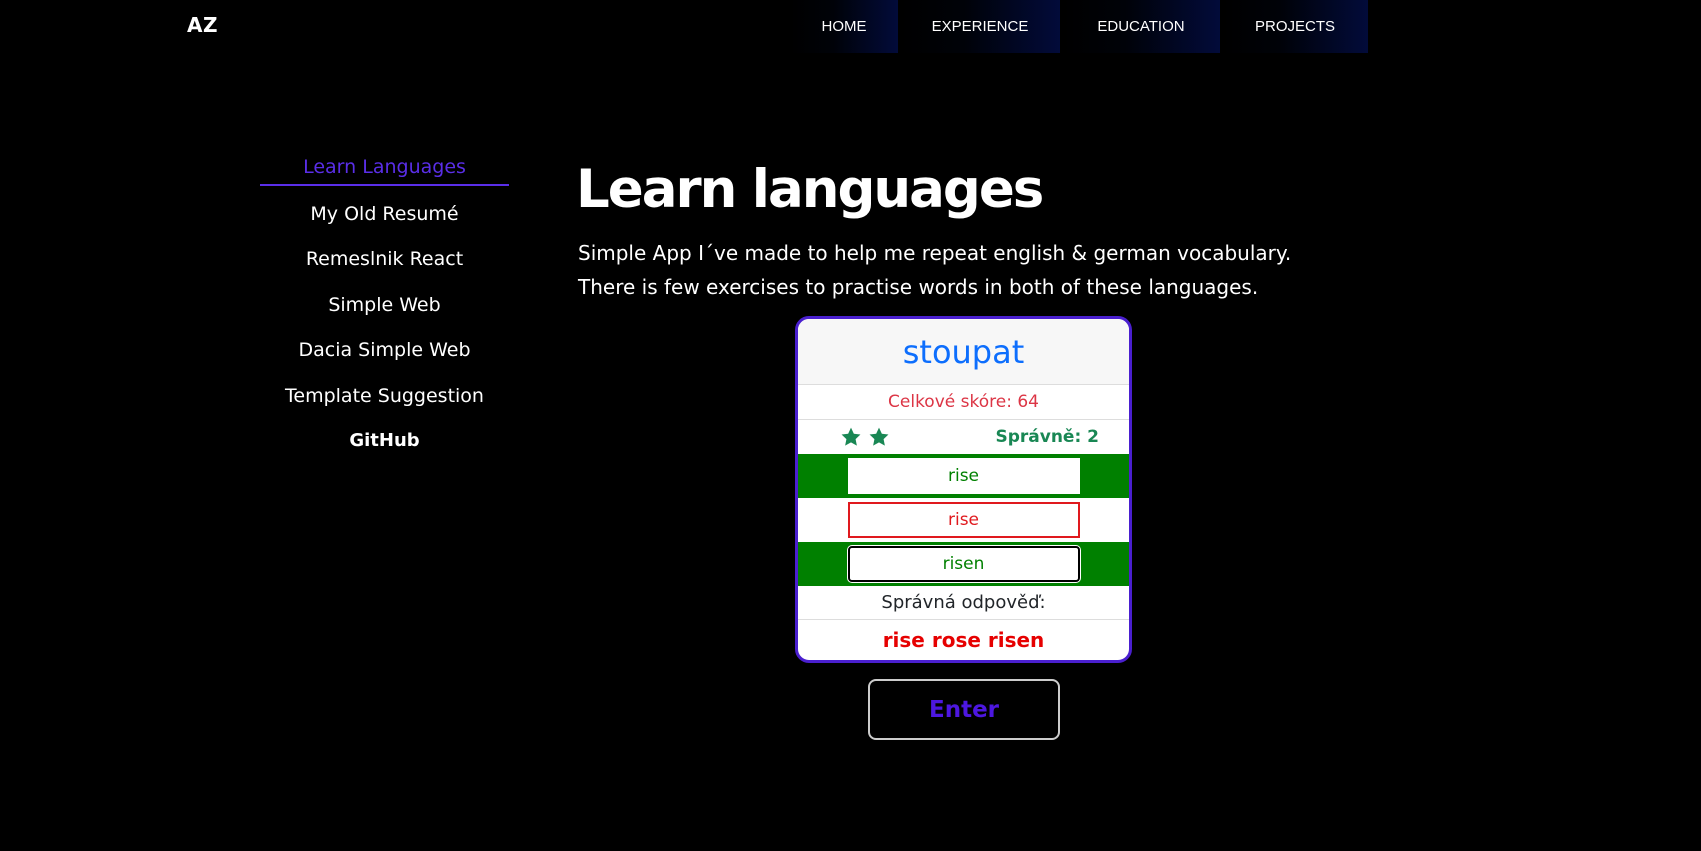 This screenshot has width=1701, height=851. I want to click on site-logo: AZ, so click(202, 25).